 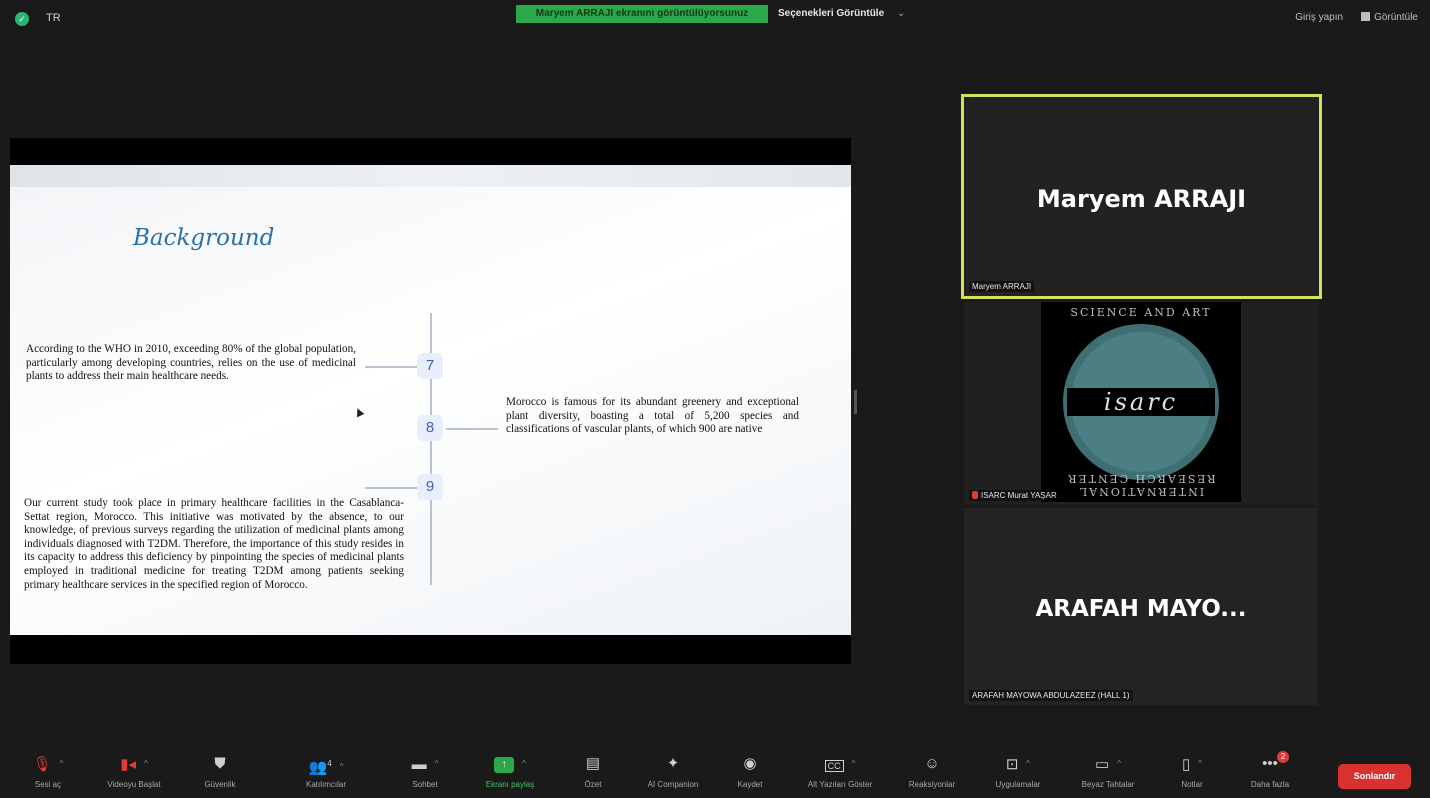 I want to click on logo-bottom-text: INTERNATIONAL RESEARCH CENTER, so click(x=1141, y=485).